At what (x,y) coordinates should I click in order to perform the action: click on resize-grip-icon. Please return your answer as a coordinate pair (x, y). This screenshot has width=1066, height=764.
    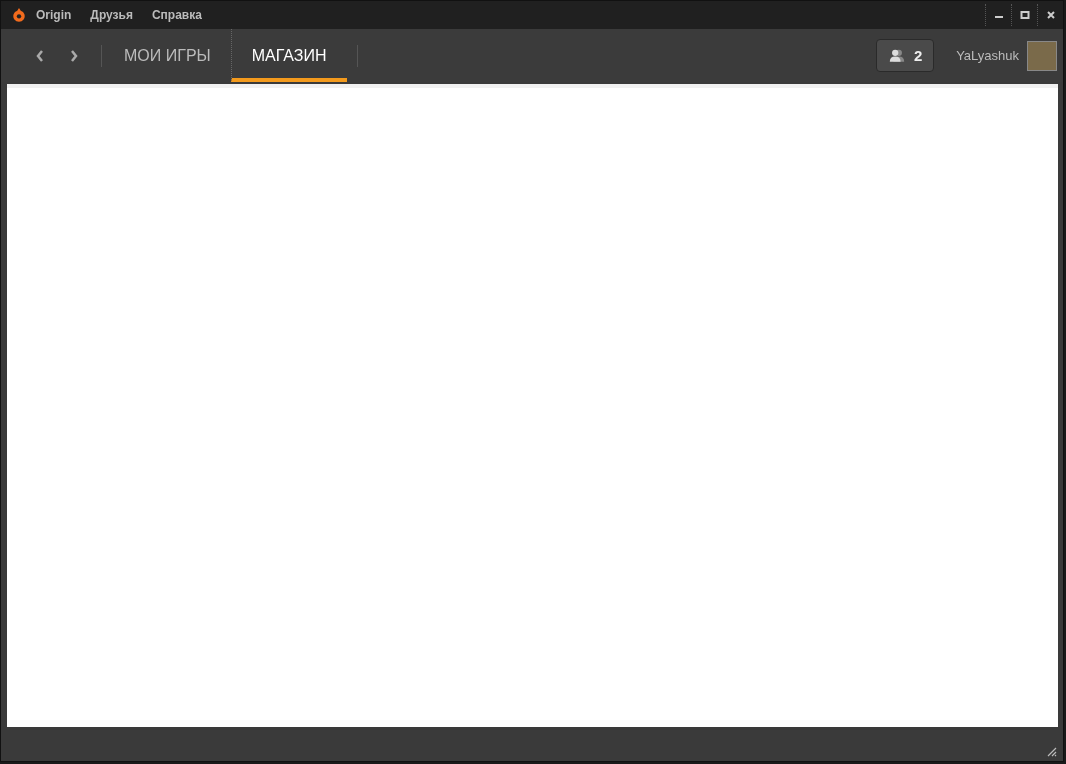
    Looking at the image, I should click on (1051, 751).